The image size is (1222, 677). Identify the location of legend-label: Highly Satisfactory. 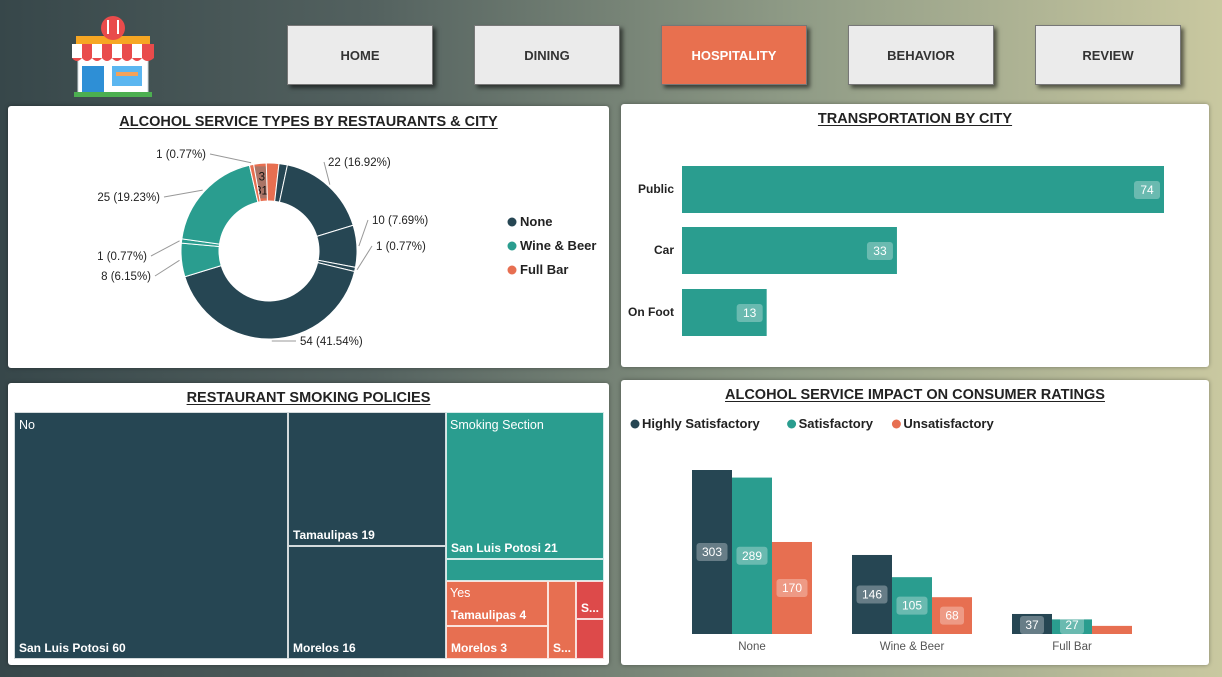
(701, 423).